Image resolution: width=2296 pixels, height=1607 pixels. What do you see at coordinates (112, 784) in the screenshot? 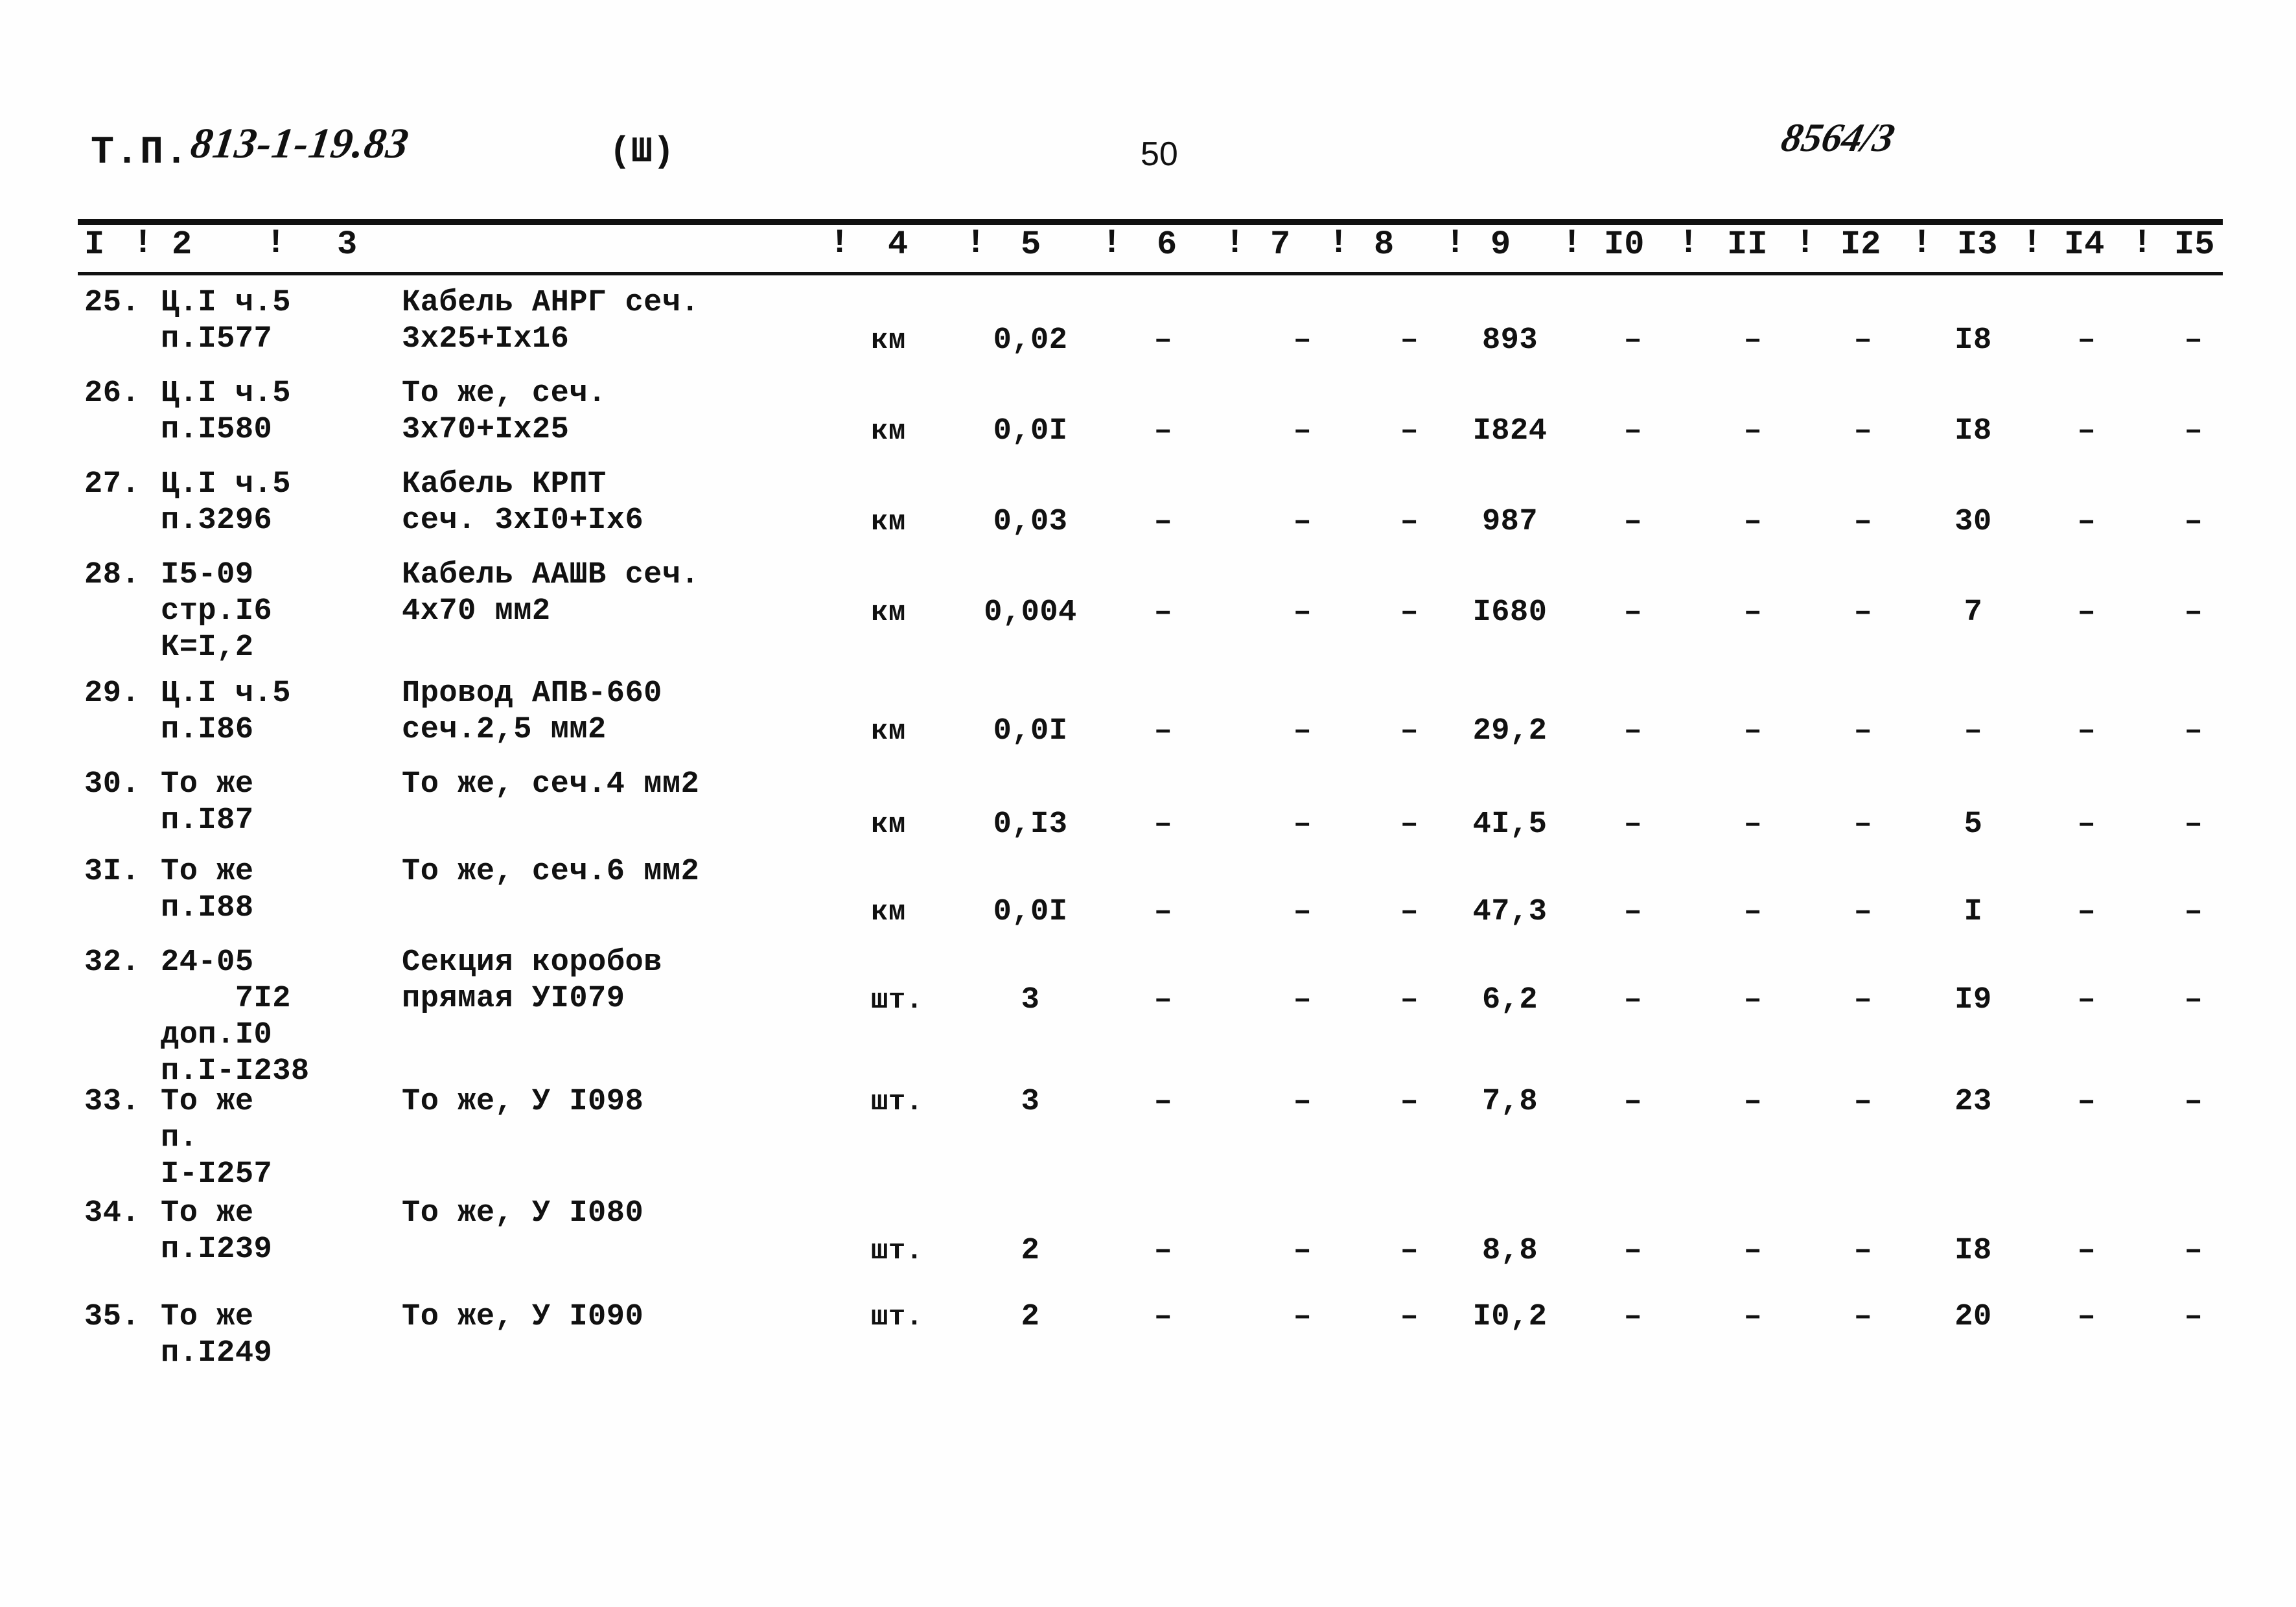
I see `row-number-cell: 30.` at bounding box center [112, 784].